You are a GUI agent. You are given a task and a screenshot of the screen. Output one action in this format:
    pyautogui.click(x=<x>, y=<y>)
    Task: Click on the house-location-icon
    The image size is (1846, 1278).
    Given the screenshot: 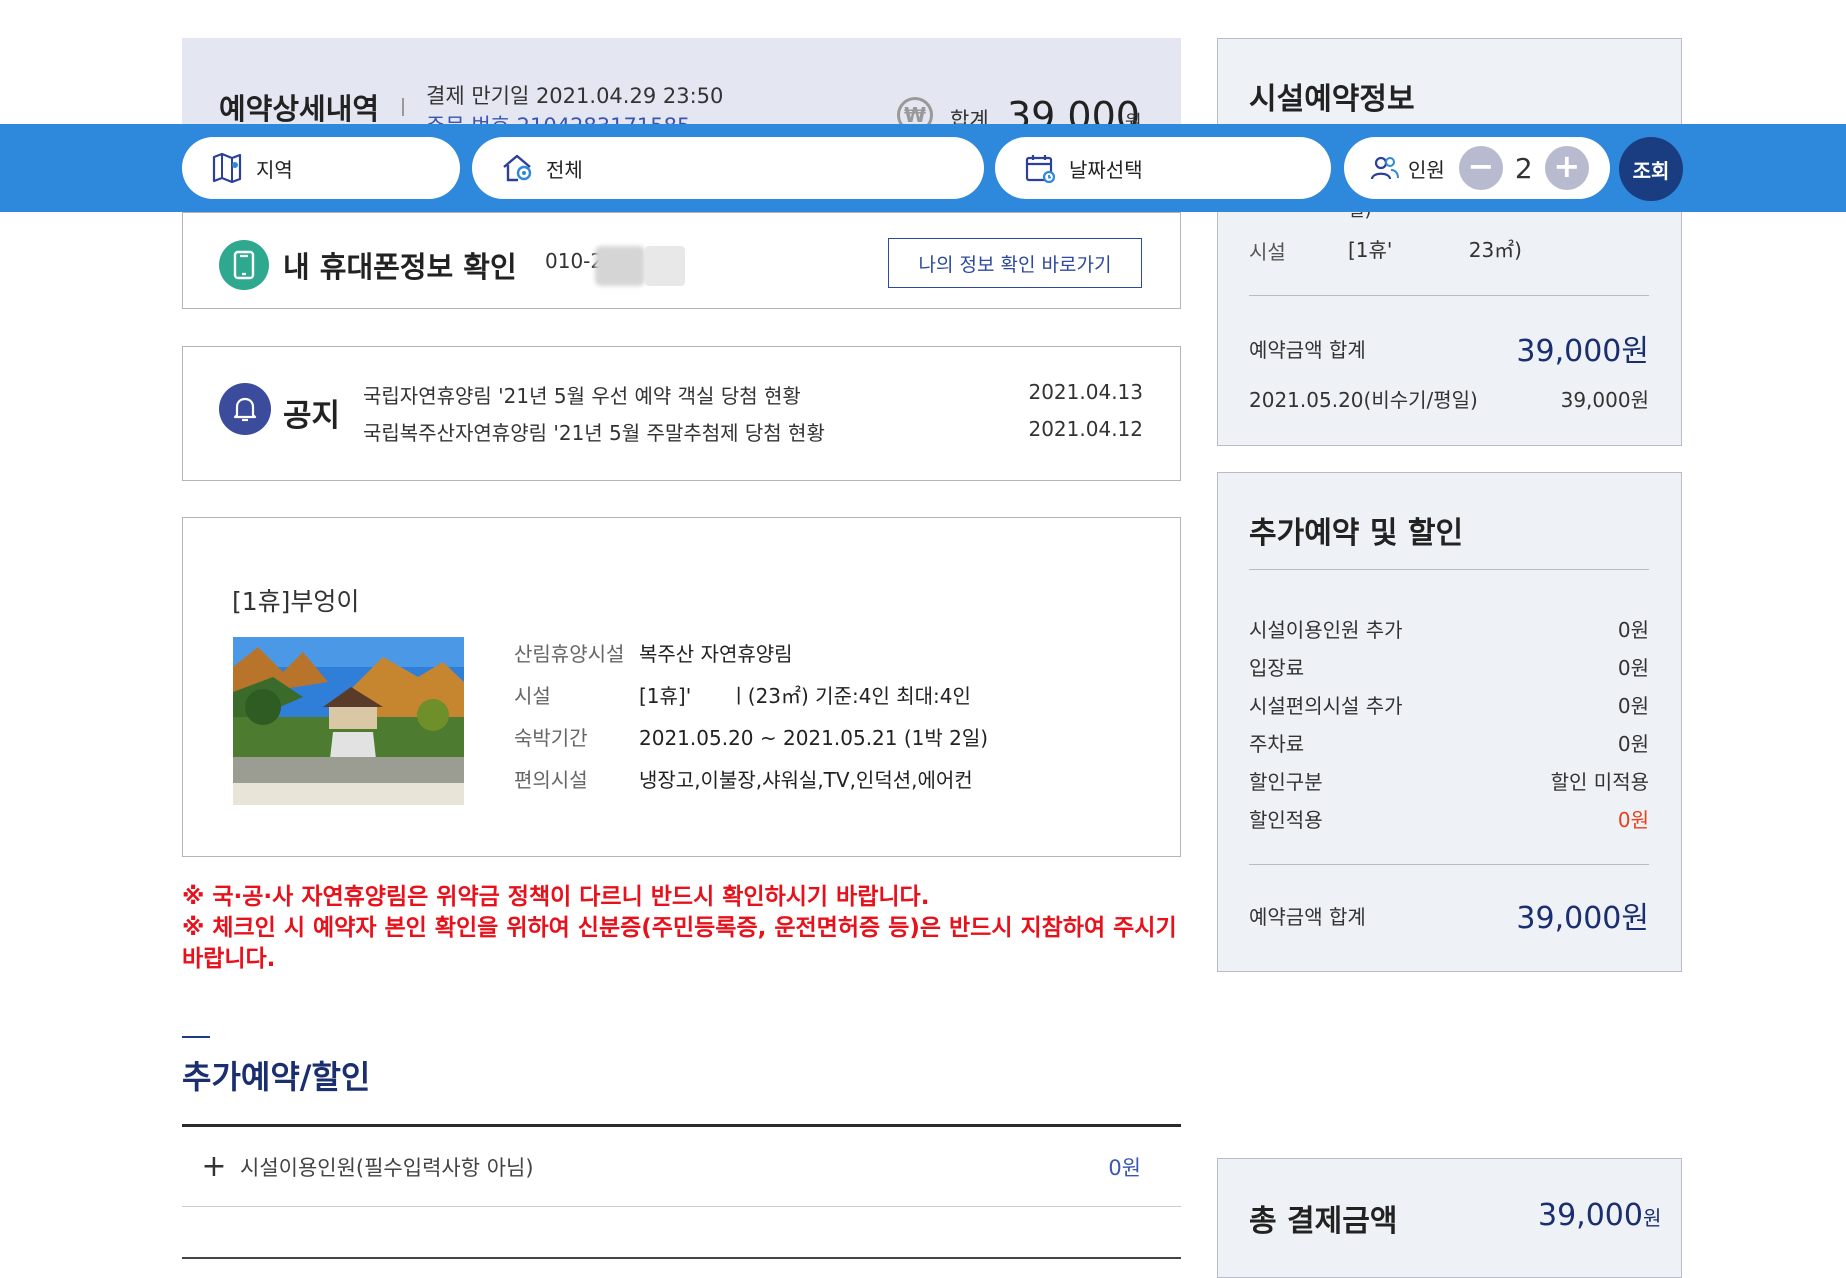 What is the action you would take?
    pyautogui.click(x=517, y=168)
    